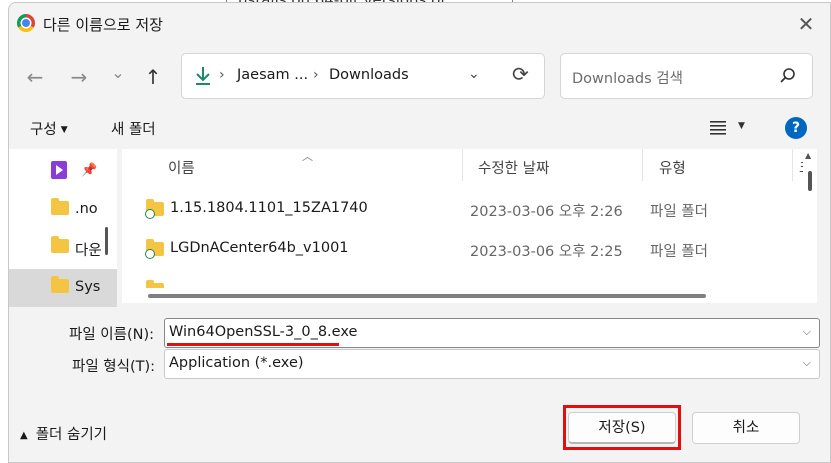  What do you see at coordinates (106, 241) in the screenshot?
I see `sidebar-scrollbar` at bounding box center [106, 241].